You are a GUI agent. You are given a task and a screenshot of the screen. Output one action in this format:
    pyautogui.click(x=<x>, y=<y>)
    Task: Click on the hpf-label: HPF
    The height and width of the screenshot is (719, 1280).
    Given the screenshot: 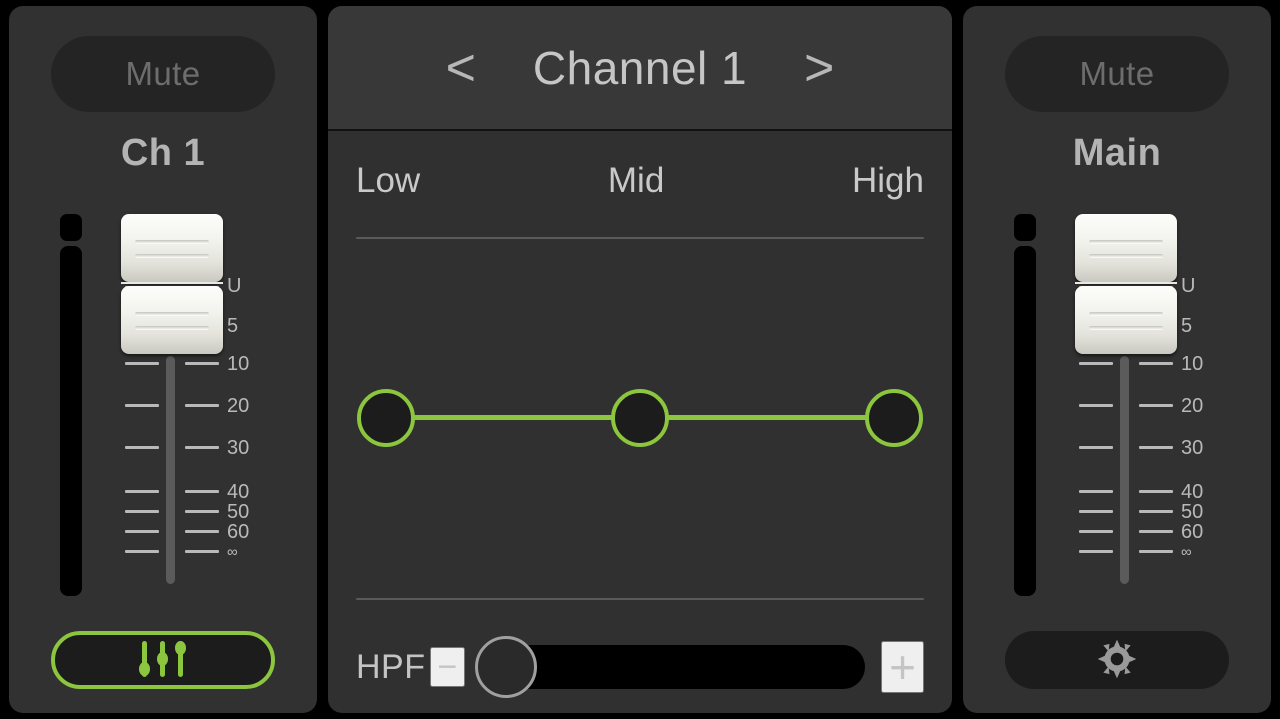 What is the action you would take?
    pyautogui.click(x=391, y=666)
    